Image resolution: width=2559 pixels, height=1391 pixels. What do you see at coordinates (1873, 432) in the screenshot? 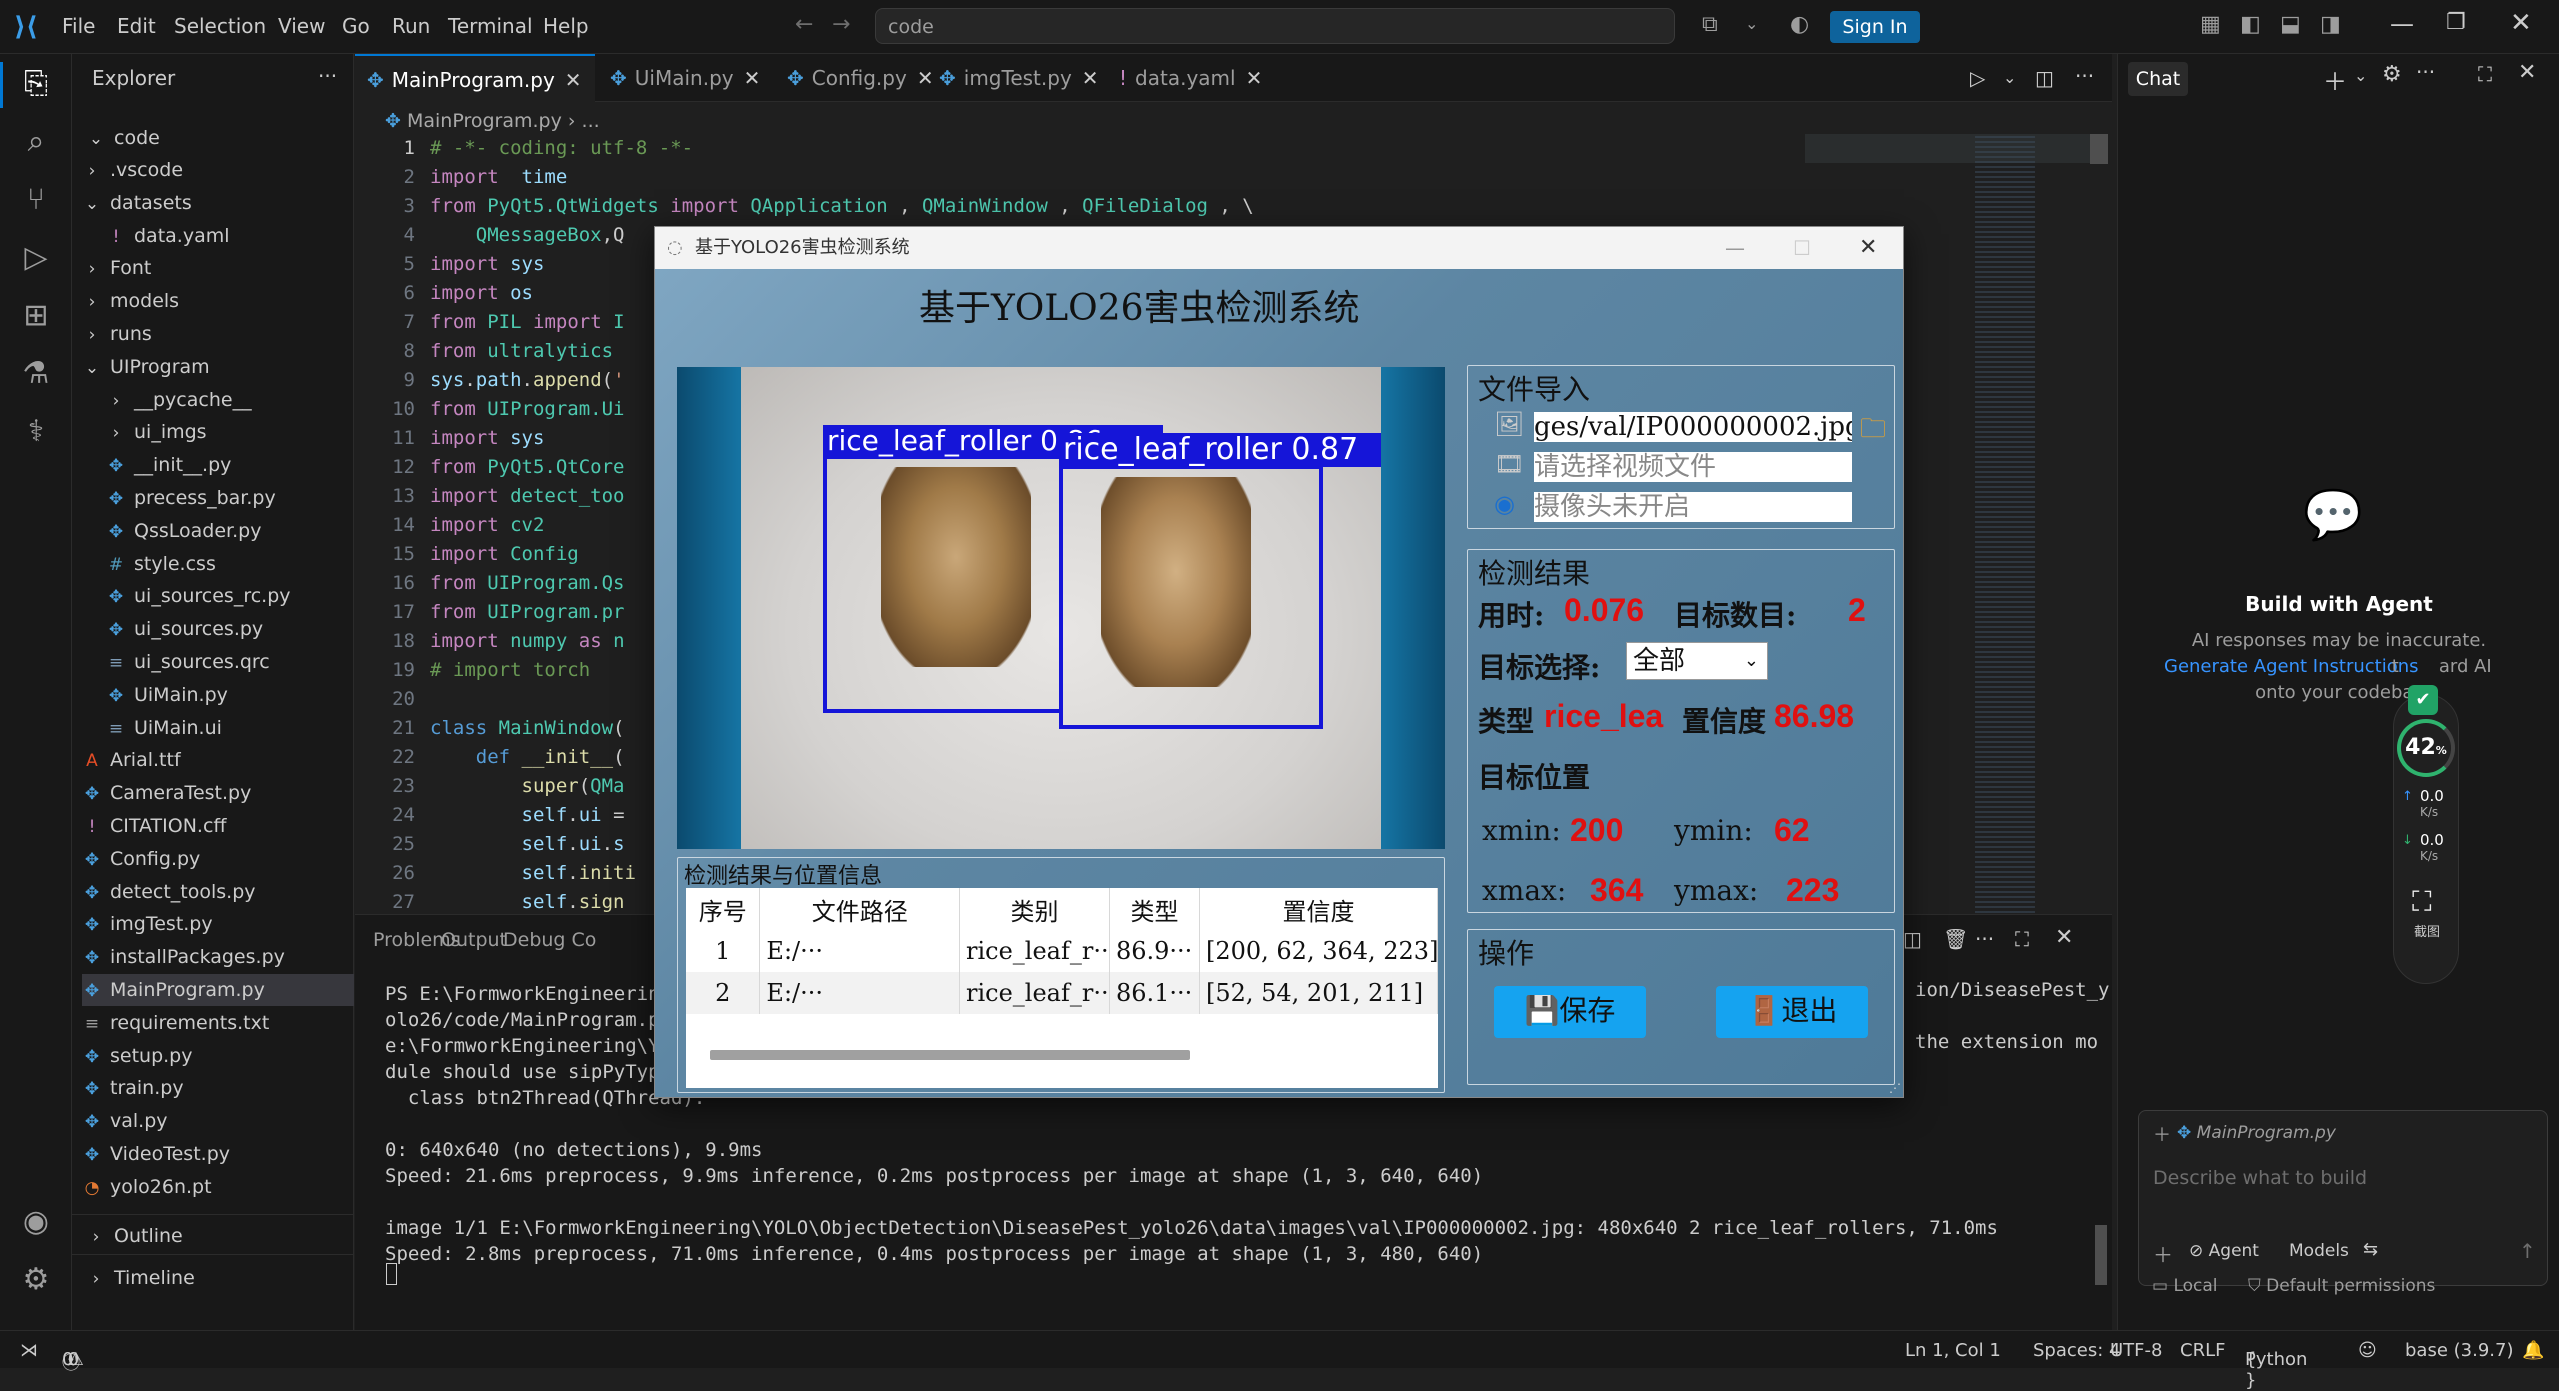
I see `open-folder-icon: 🗀` at bounding box center [1873, 432].